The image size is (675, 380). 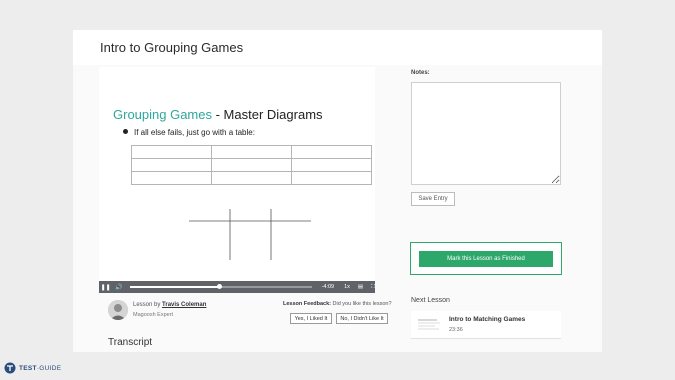 What do you see at coordinates (420, 73) in the screenshot?
I see `notes-label: Notes:` at bounding box center [420, 73].